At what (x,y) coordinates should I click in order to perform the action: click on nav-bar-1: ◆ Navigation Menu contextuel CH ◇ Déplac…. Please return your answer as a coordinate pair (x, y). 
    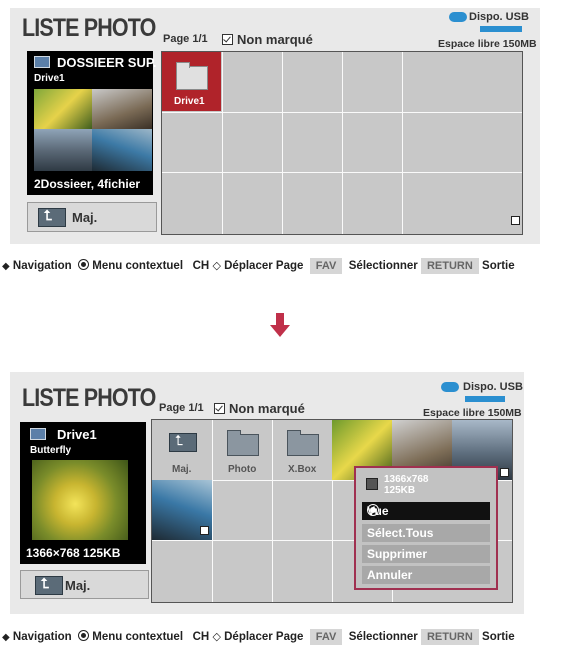
    Looking at the image, I should click on (258, 266).